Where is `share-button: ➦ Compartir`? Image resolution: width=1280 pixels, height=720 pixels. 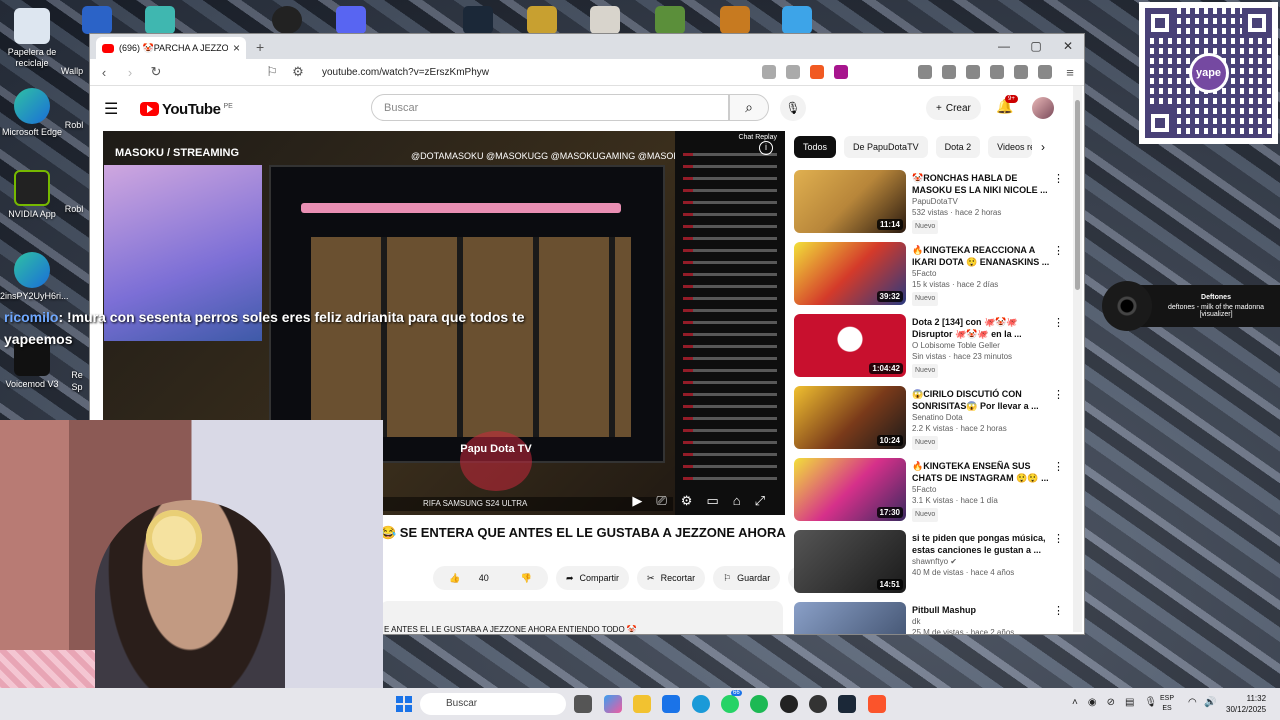
share-button: ➦ Compartir is located at coordinates (592, 578).